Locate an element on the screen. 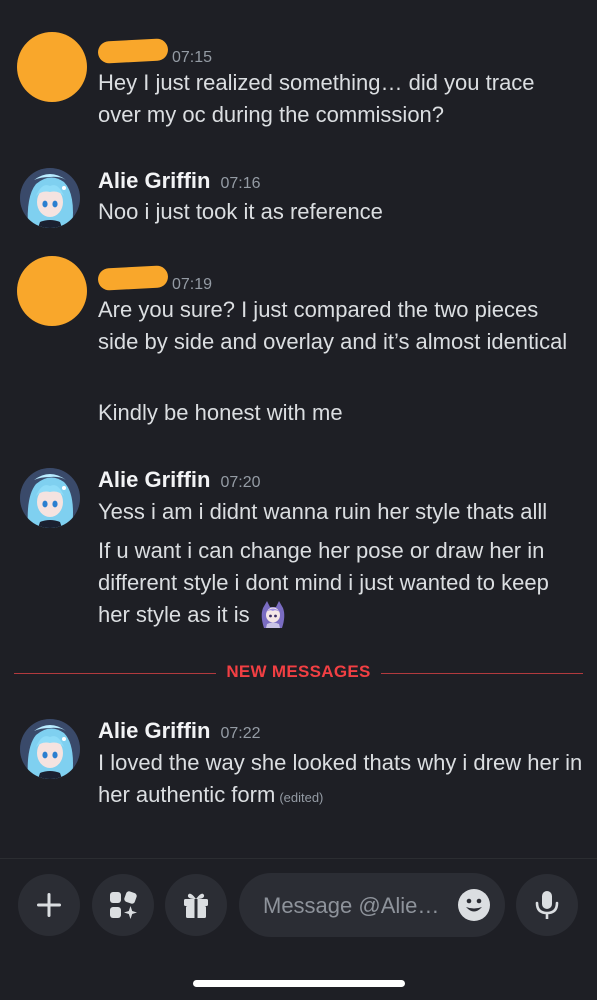 Image resolution: width=597 pixels, height=1000 pixels. apps-icon is located at coordinates (123, 905).